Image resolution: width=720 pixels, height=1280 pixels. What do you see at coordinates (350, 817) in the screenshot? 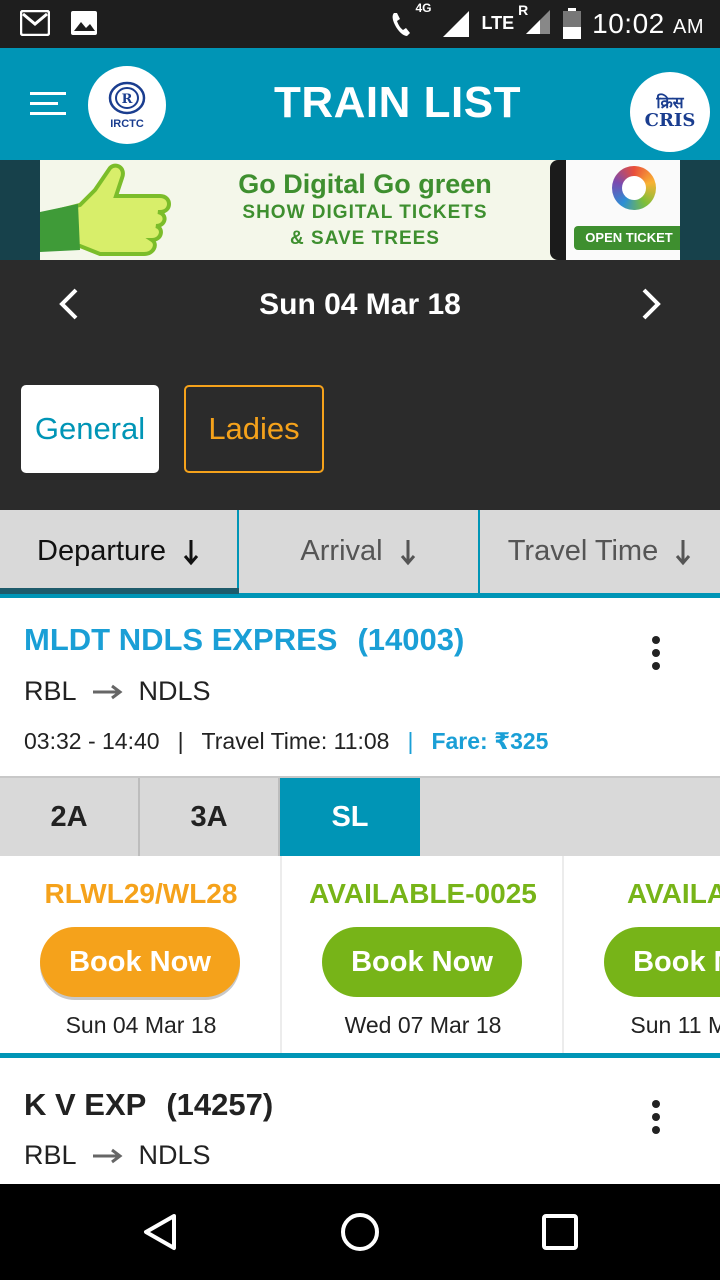
I see `class-tab-sl: SL` at bounding box center [350, 817].